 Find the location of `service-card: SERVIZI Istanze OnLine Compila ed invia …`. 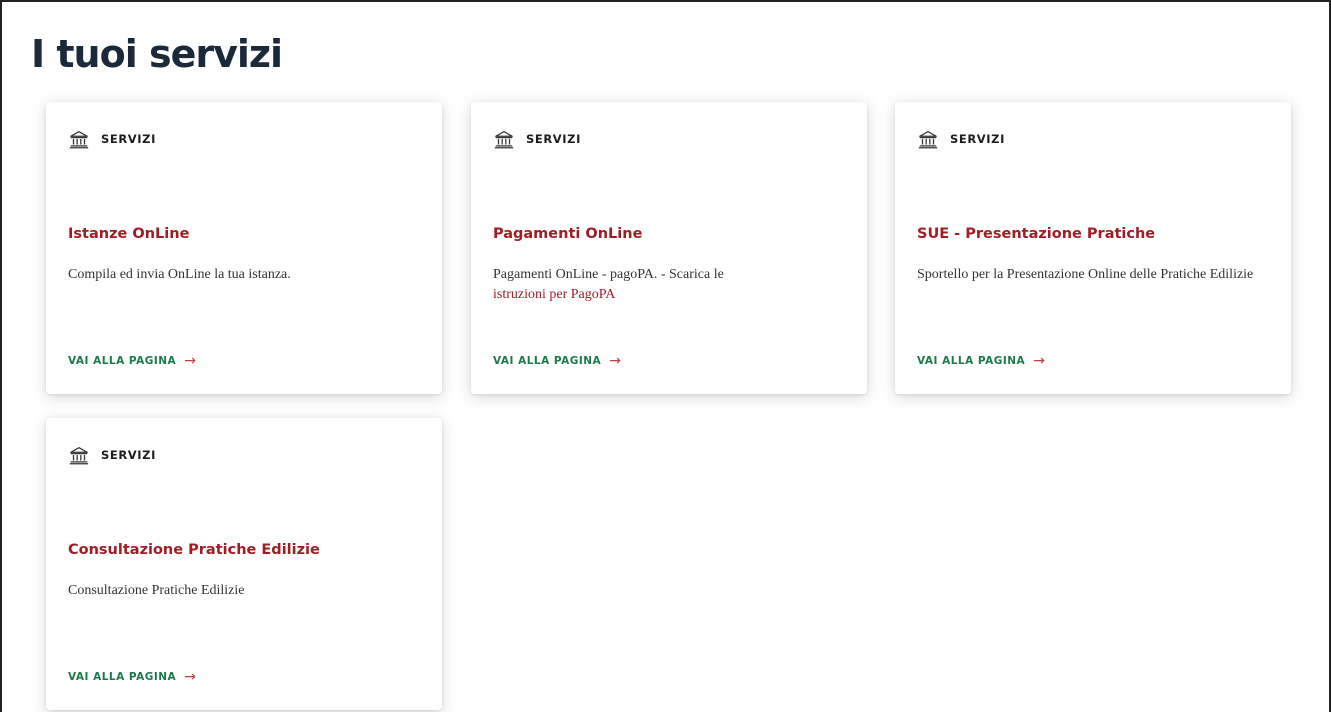

service-card: SERVIZI Istanze OnLine Compila ed invia … is located at coordinates (244, 248).